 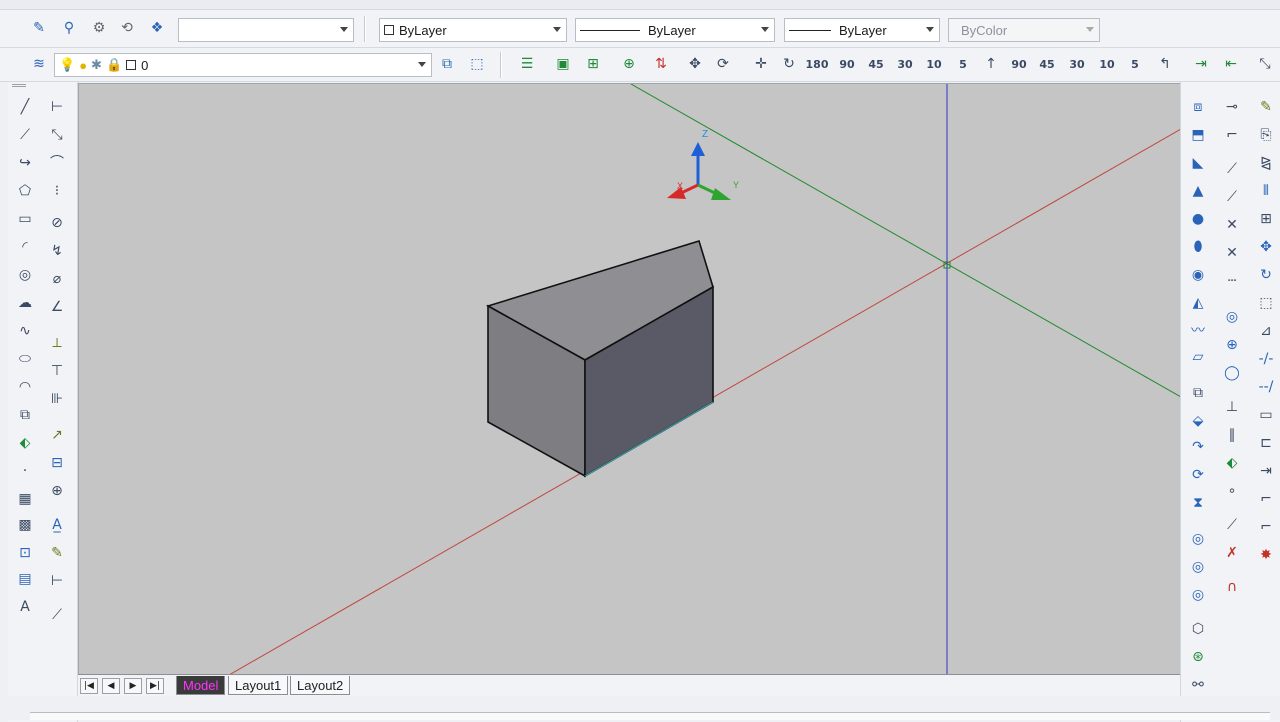 What do you see at coordinates (1198, 303) in the screenshot?
I see `pyramid-icon: ◭` at bounding box center [1198, 303].